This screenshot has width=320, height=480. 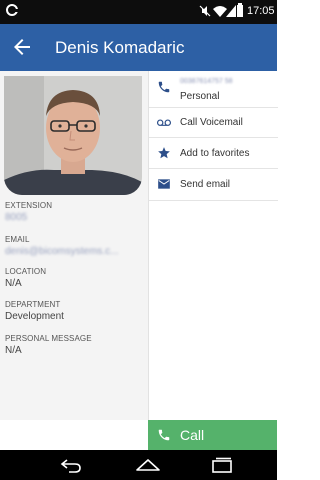 What do you see at coordinates (261, 11) in the screenshot?
I see `status-time: 17:05` at bounding box center [261, 11].